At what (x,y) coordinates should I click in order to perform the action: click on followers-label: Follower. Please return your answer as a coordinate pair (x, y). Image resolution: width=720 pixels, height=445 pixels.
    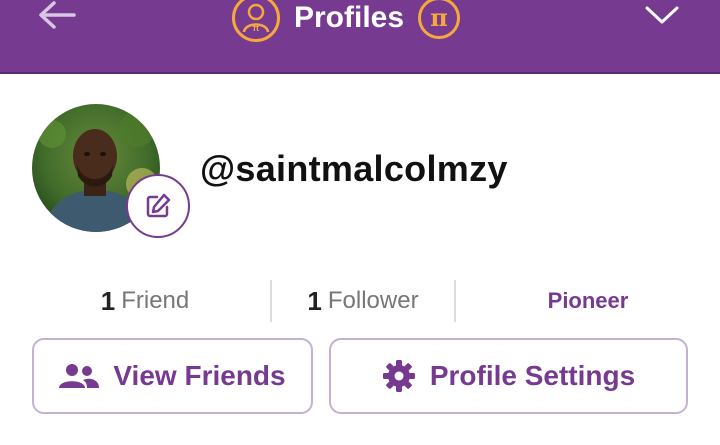
    Looking at the image, I should click on (373, 300).